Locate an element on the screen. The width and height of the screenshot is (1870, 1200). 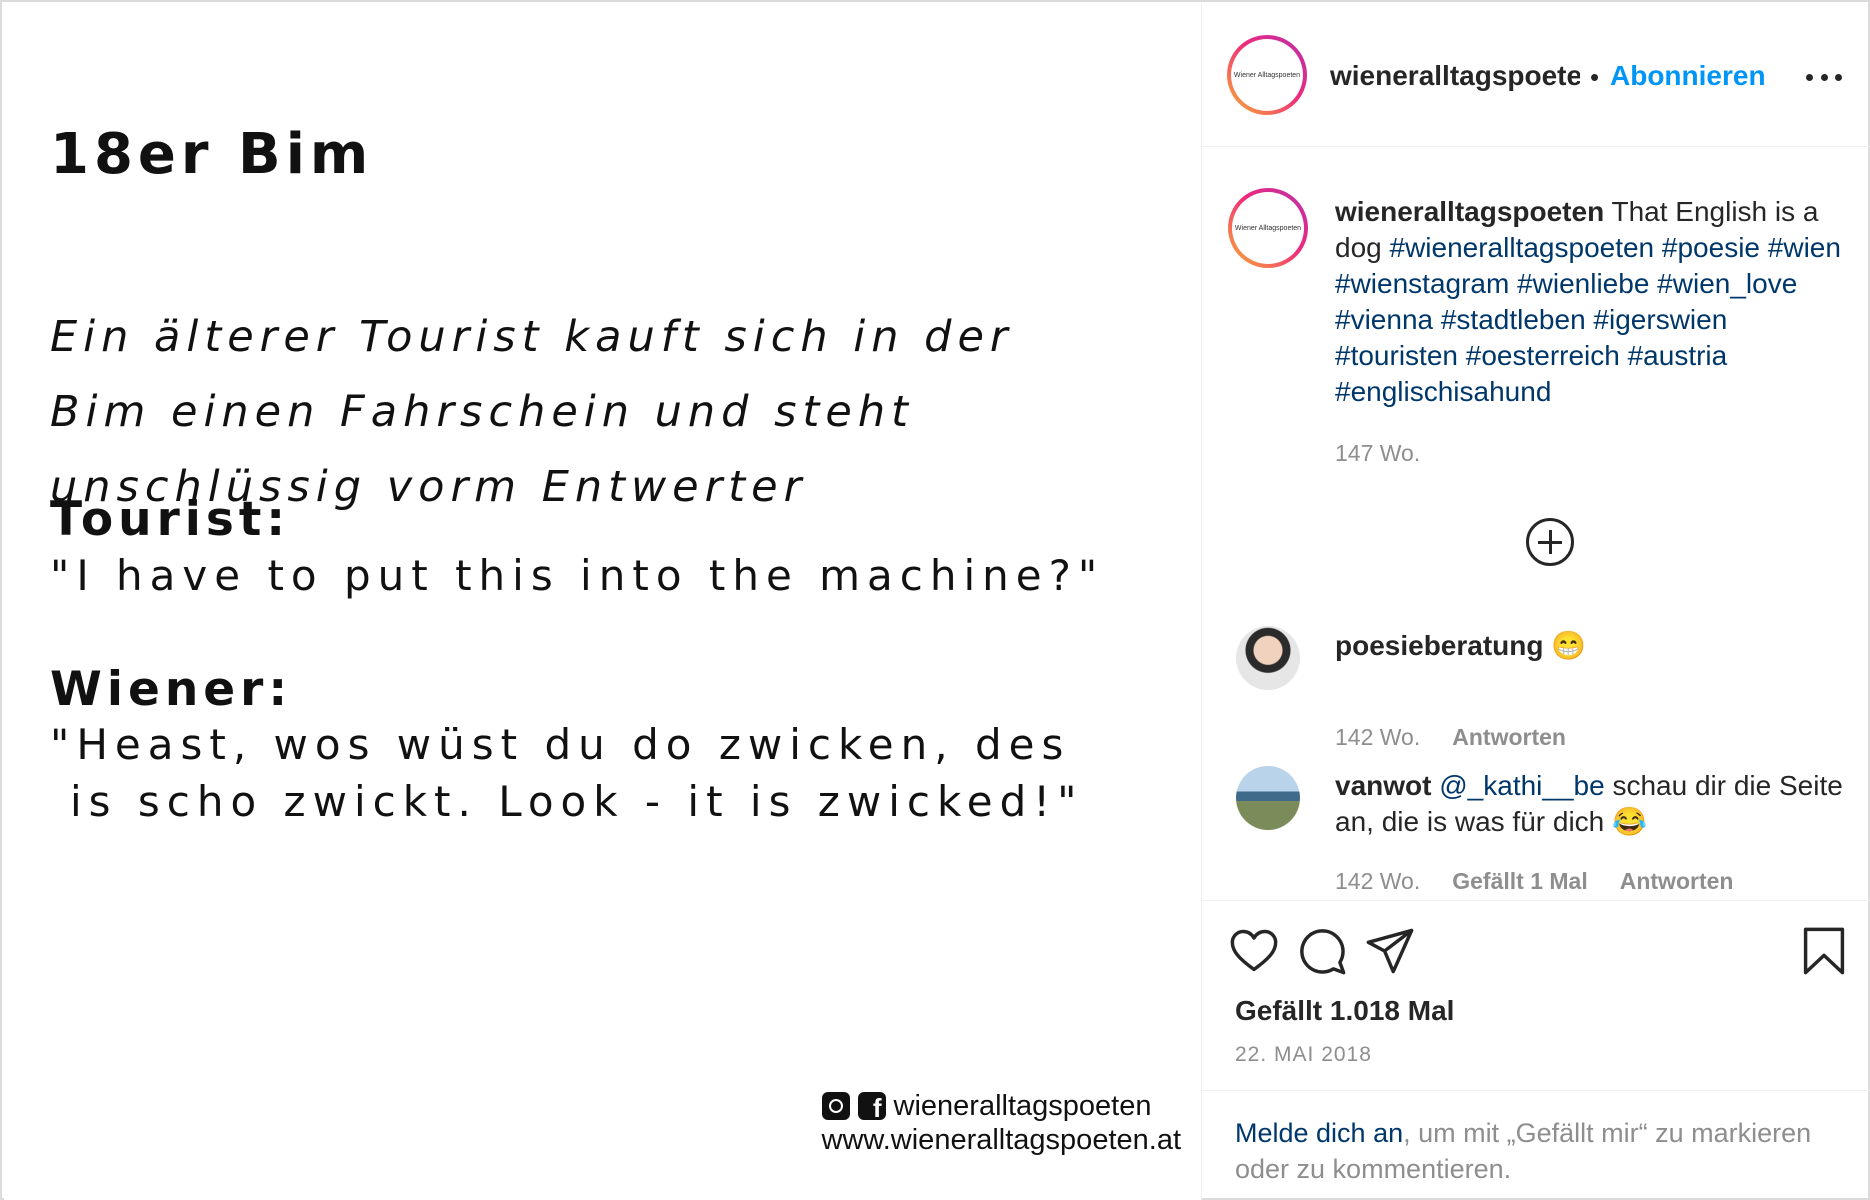
image-quote-tourist: "I have to put this into the machine?" is located at coordinates (577, 575).